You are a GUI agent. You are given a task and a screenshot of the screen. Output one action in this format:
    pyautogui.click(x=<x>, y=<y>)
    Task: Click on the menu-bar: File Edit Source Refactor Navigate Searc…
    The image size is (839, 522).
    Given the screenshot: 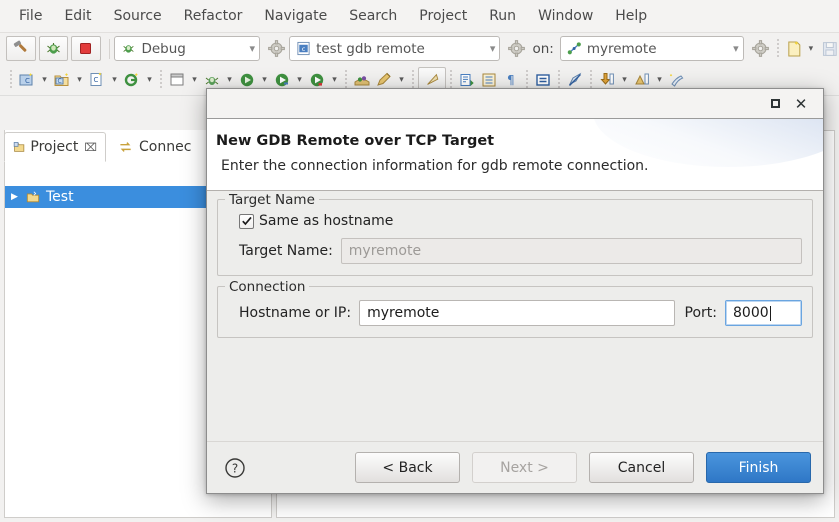 What is the action you would take?
    pyautogui.click(x=419, y=16)
    